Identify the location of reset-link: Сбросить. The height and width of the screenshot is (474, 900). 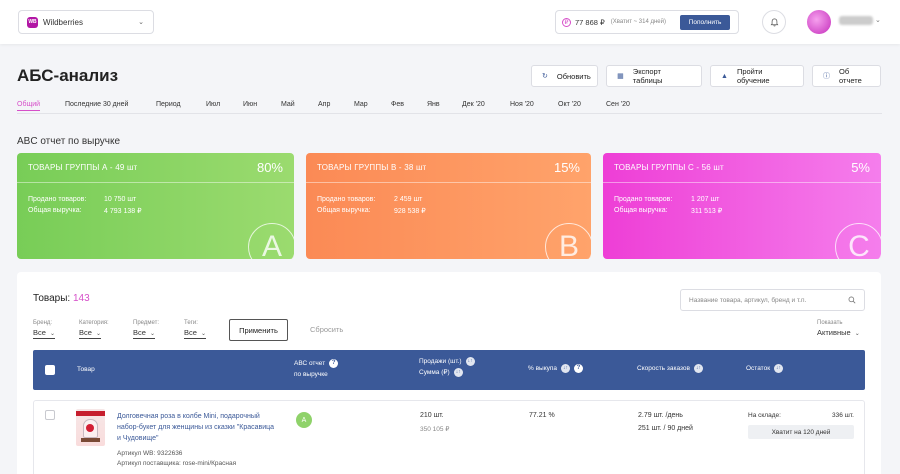
(326, 329).